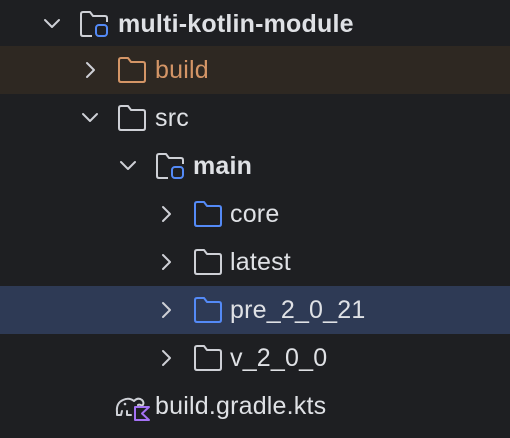 The height and width of the screenshot is (438, 510). Describe the element at coordinates (255, 70) in the screenshot. I see `tree-item-build-folder: build` at that location.